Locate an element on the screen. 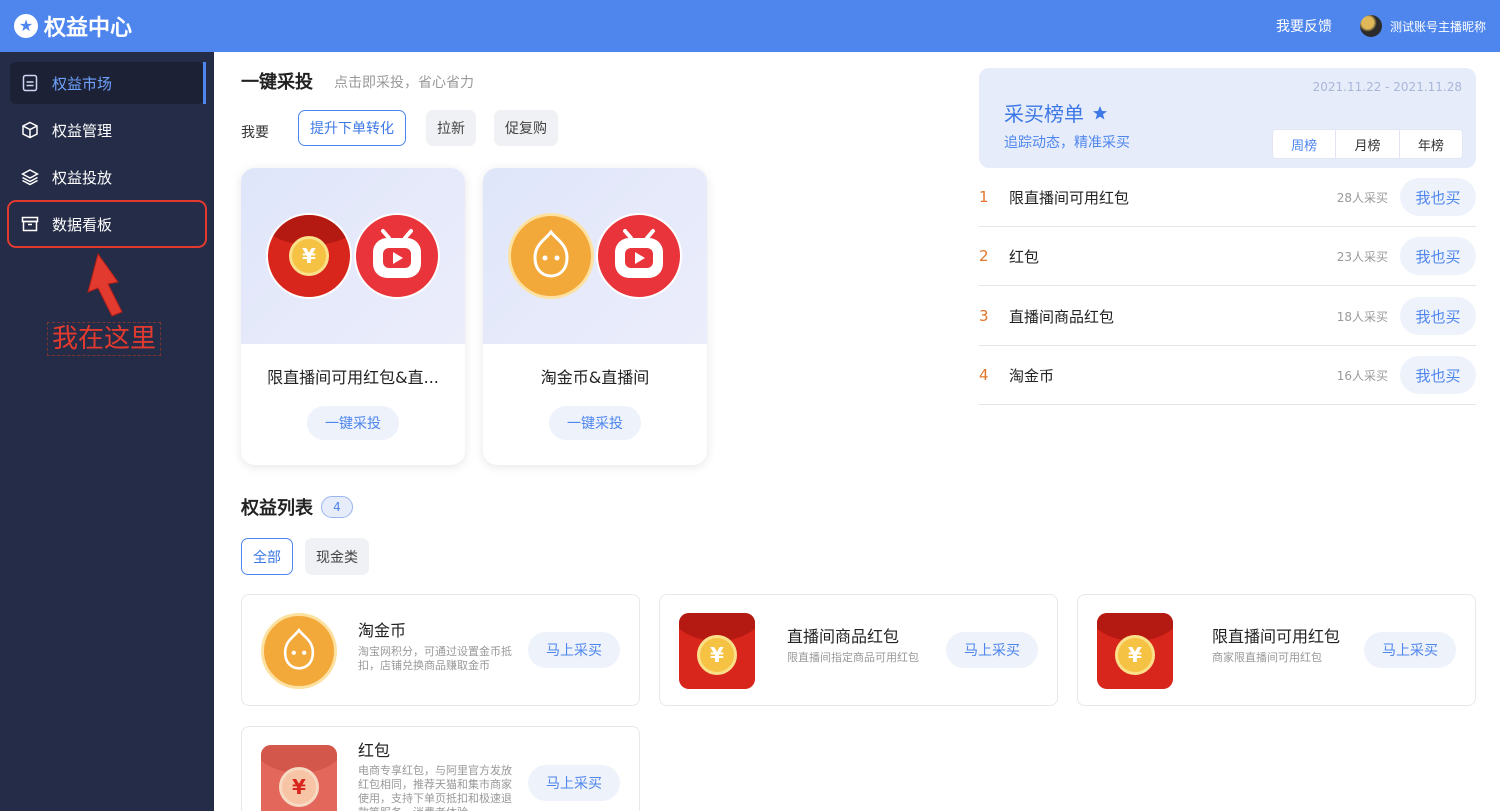 The width and height of the screenshot is (1500, 811). tab-monthly: 月榜 is located at coordinates (1366, 144).